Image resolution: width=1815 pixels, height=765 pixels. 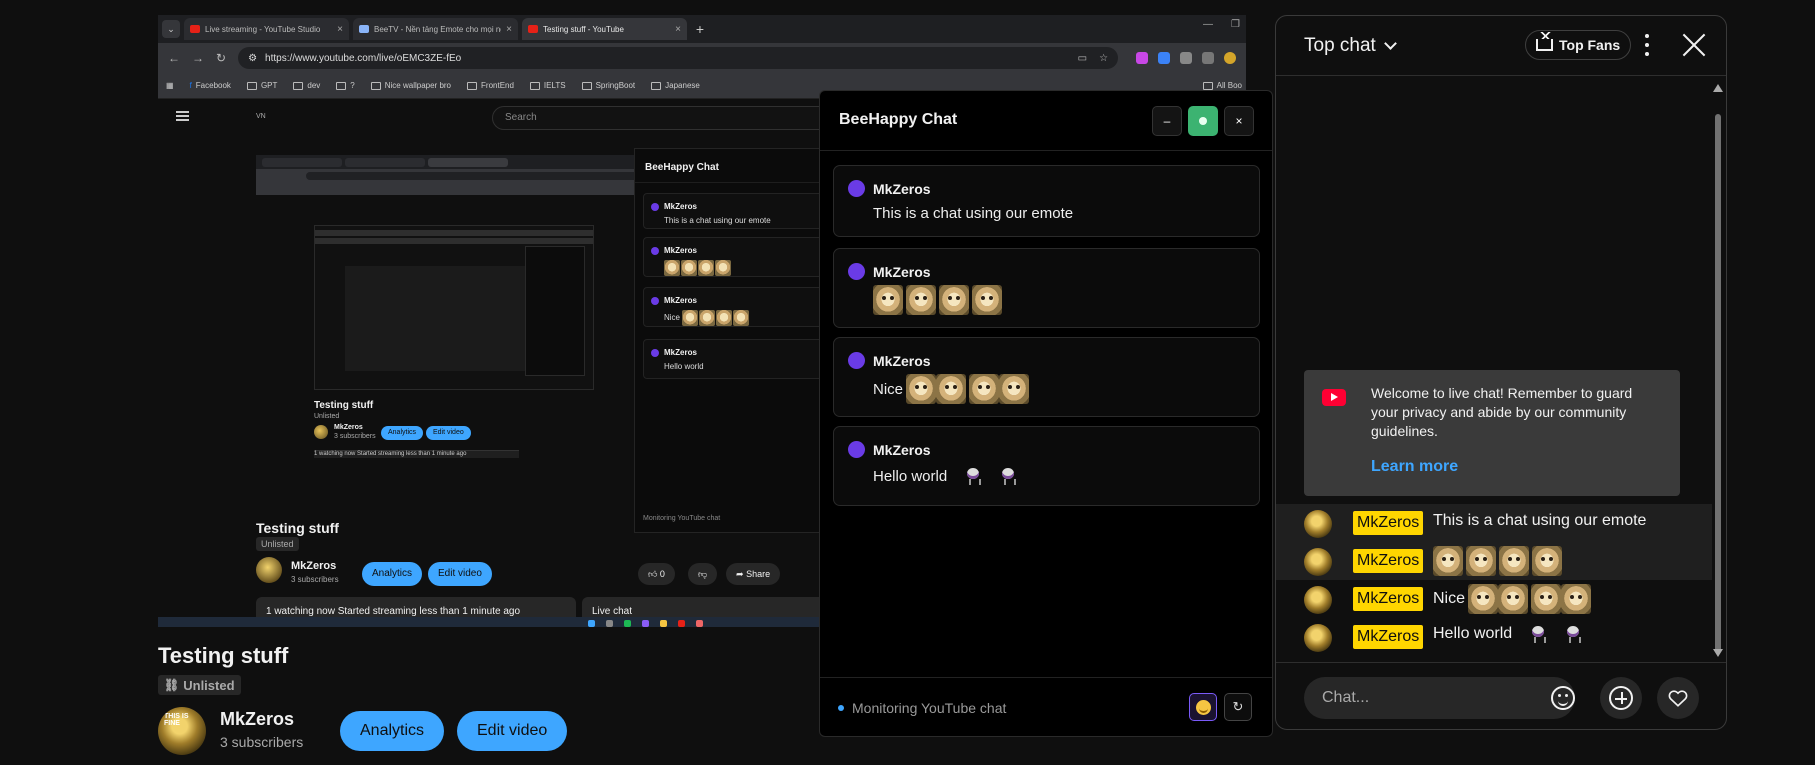 What do you see at coordinates (547, 85) in the screenshot?
I see `bookmark-folder: IELTS` at bounding box center [547, 85].